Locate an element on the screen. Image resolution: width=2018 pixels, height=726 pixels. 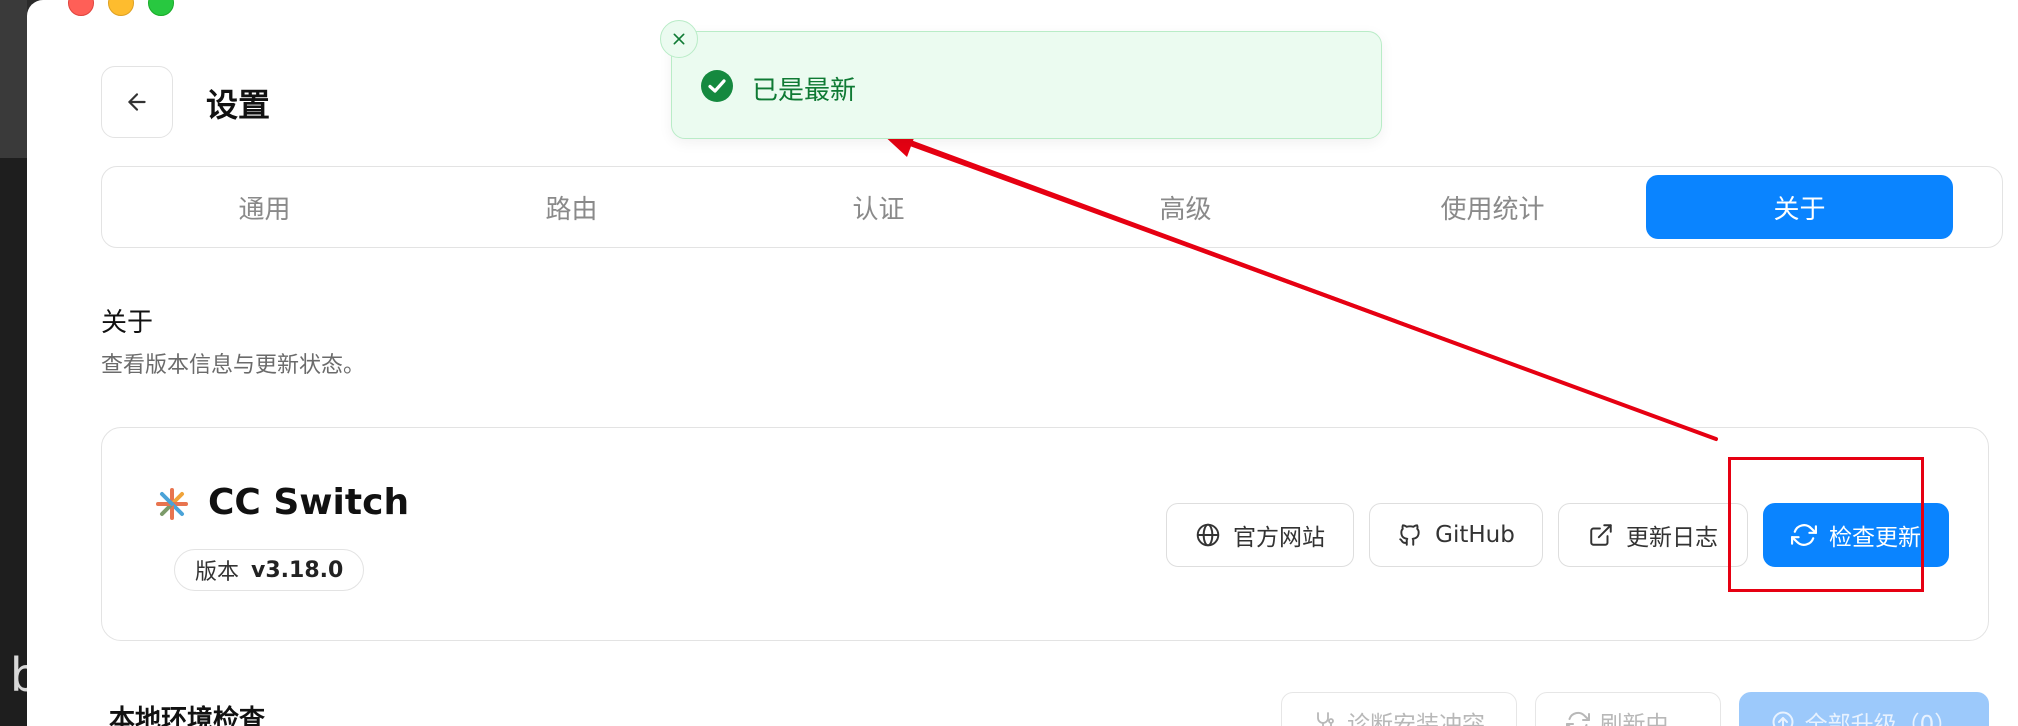
close-window-button is located at coordinates (81, 8).